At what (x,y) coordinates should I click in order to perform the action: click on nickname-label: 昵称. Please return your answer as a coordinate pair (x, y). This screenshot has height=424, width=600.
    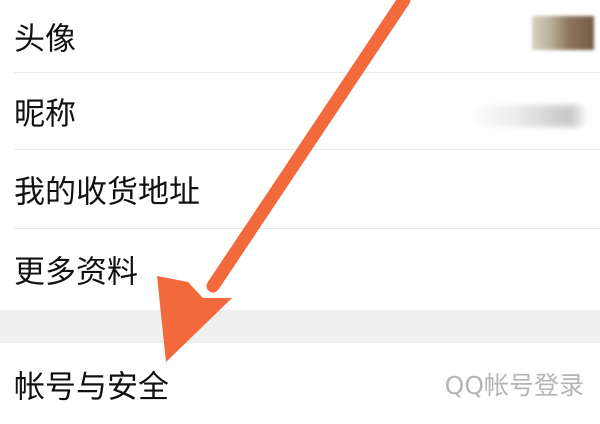
    Looking at the image, I should click on (45, 114).